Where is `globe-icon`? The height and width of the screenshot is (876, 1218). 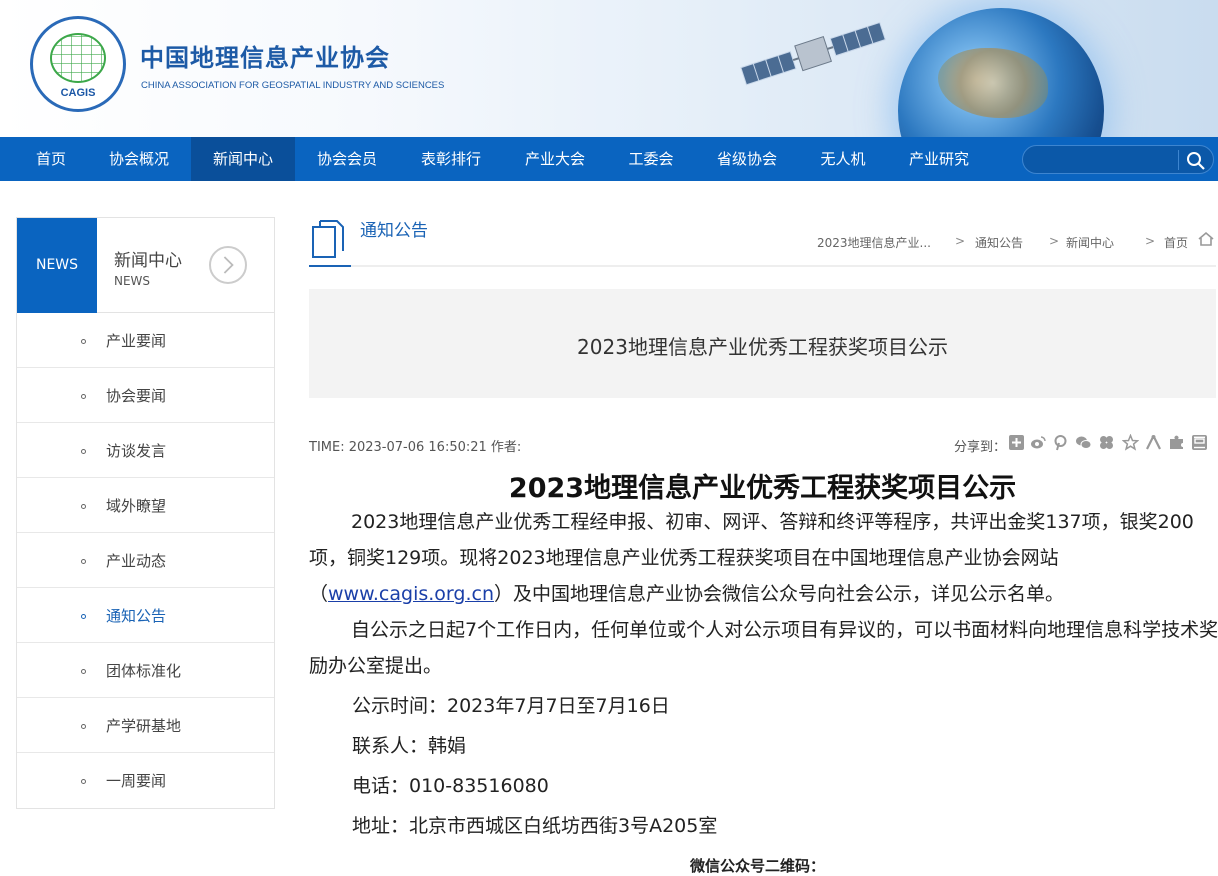
globe-icon is located at coordinates (78, 58).